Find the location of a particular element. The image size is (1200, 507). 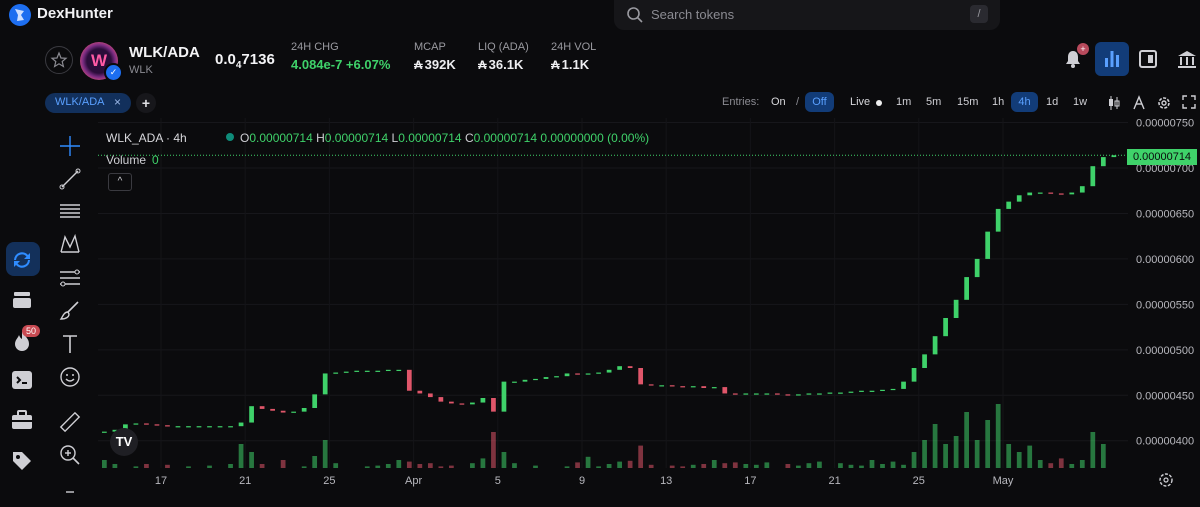

timeframe-1h: 1h is located at coordinates (998, 102).